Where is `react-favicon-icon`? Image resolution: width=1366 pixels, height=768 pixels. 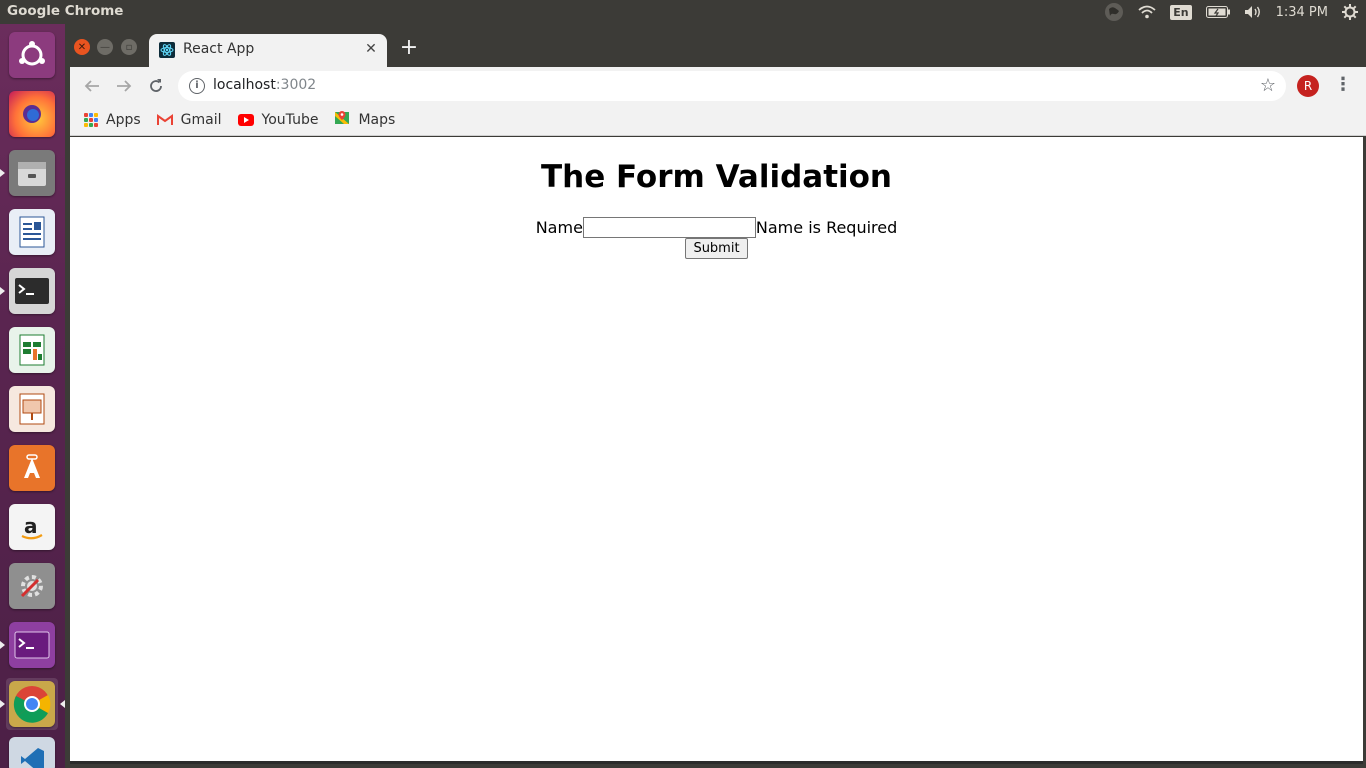
react-favicon-icon is located at coordinates (167, 50).